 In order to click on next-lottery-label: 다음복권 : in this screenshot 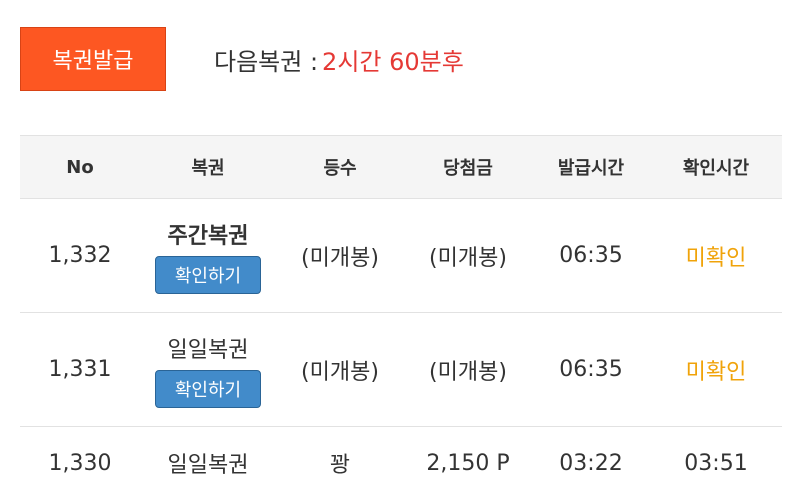, I will do `click(266, 61)`.